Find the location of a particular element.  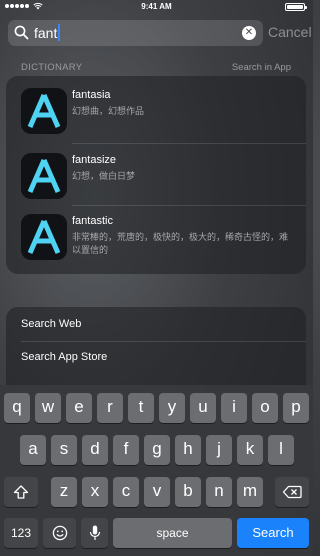

search-query: fant is located at coordinates (47, 32).